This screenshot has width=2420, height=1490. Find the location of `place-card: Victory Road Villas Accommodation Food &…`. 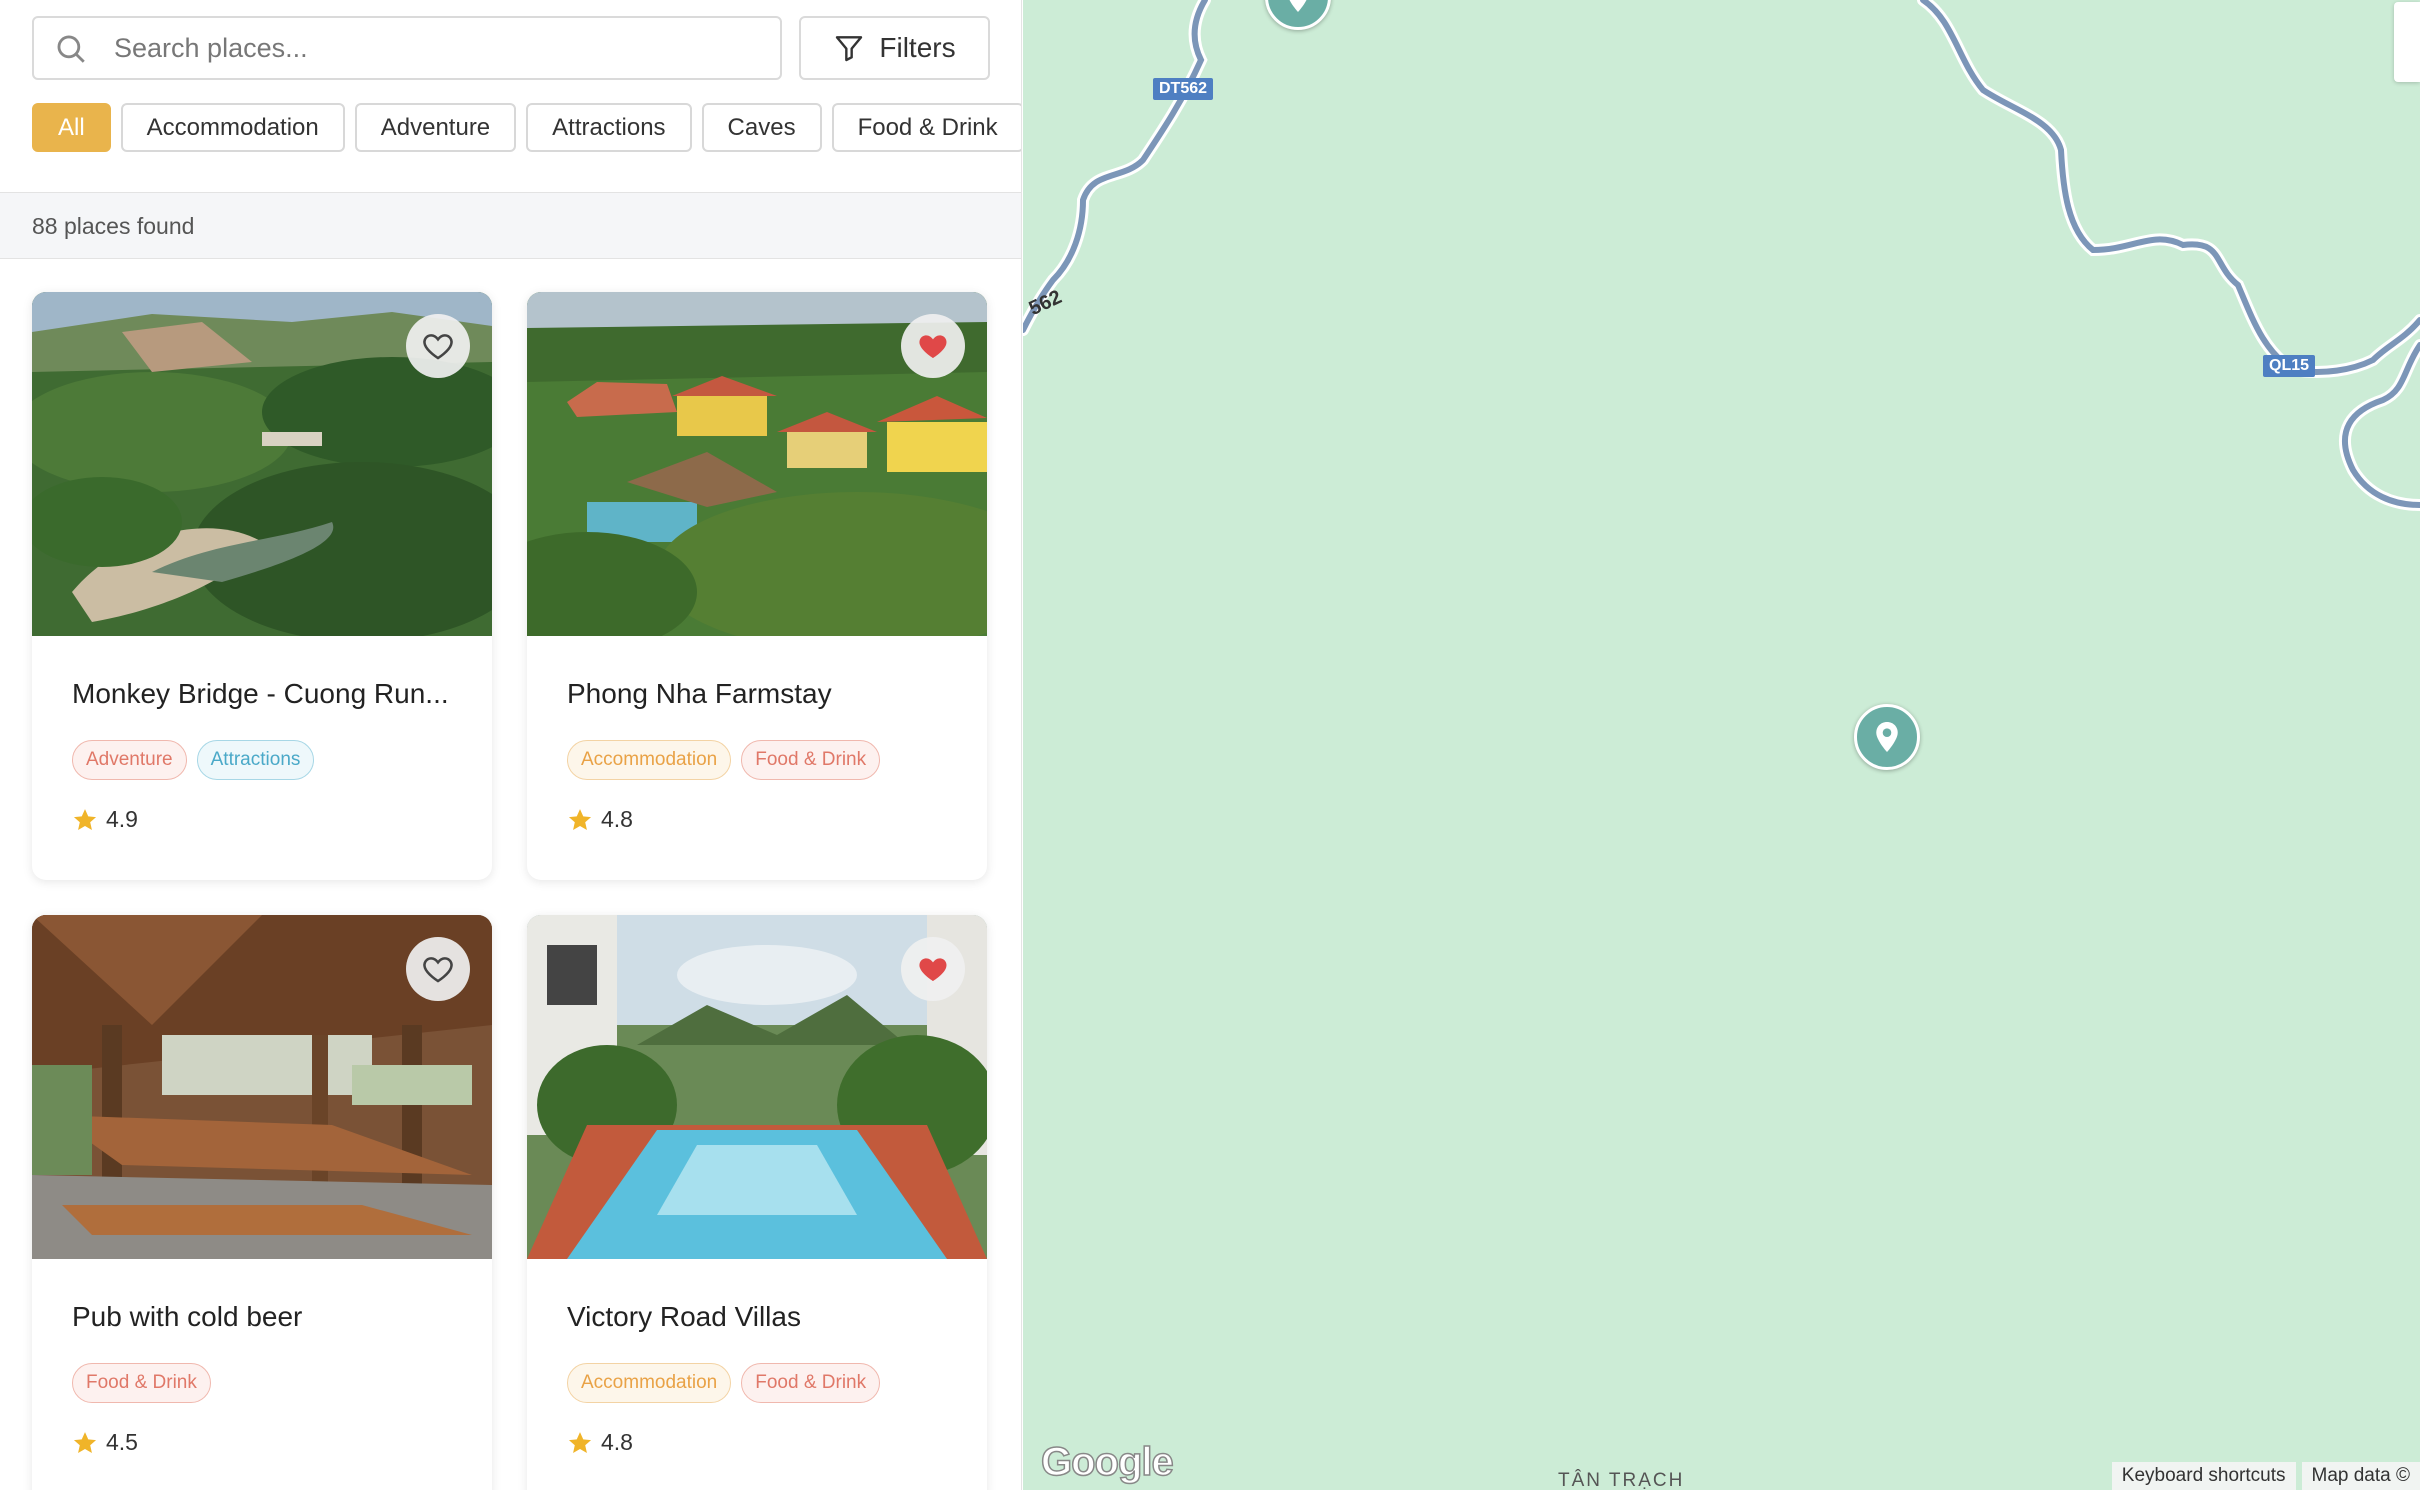

place-card: Victory Road Villas Accommodation Food &… is located at coordinates (757, 1202).